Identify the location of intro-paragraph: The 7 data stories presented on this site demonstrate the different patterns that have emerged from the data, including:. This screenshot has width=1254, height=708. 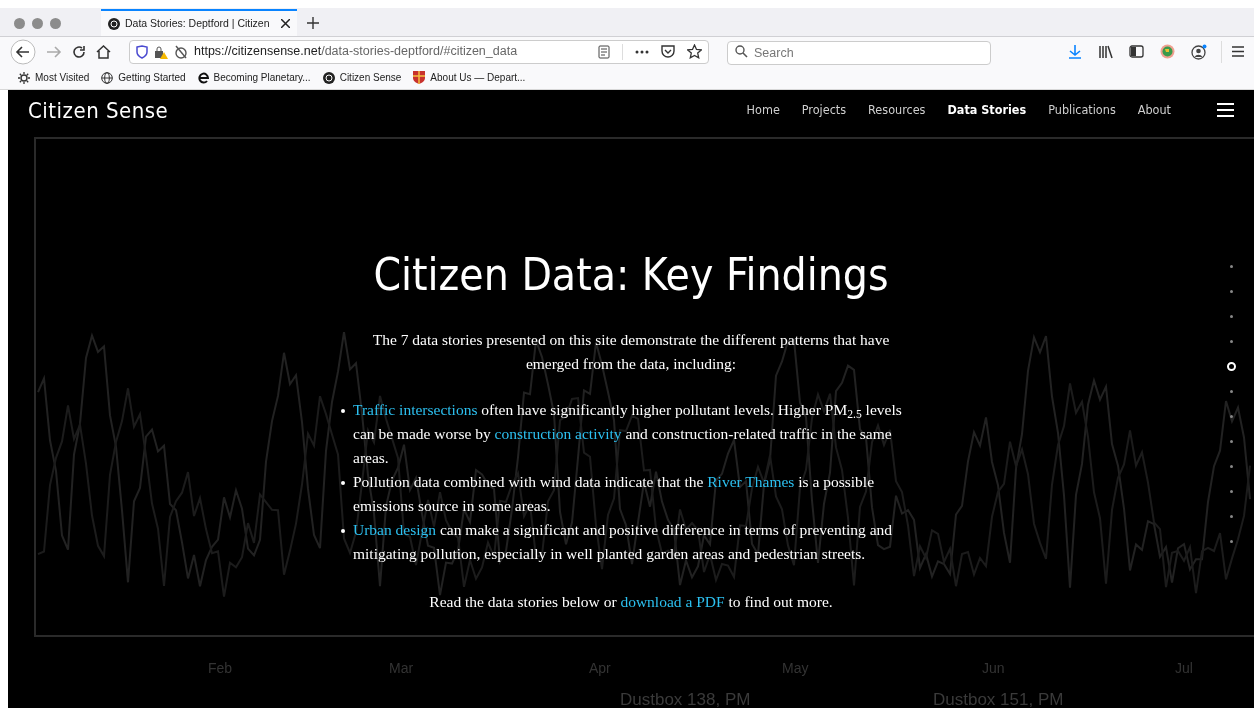
(631, 352).